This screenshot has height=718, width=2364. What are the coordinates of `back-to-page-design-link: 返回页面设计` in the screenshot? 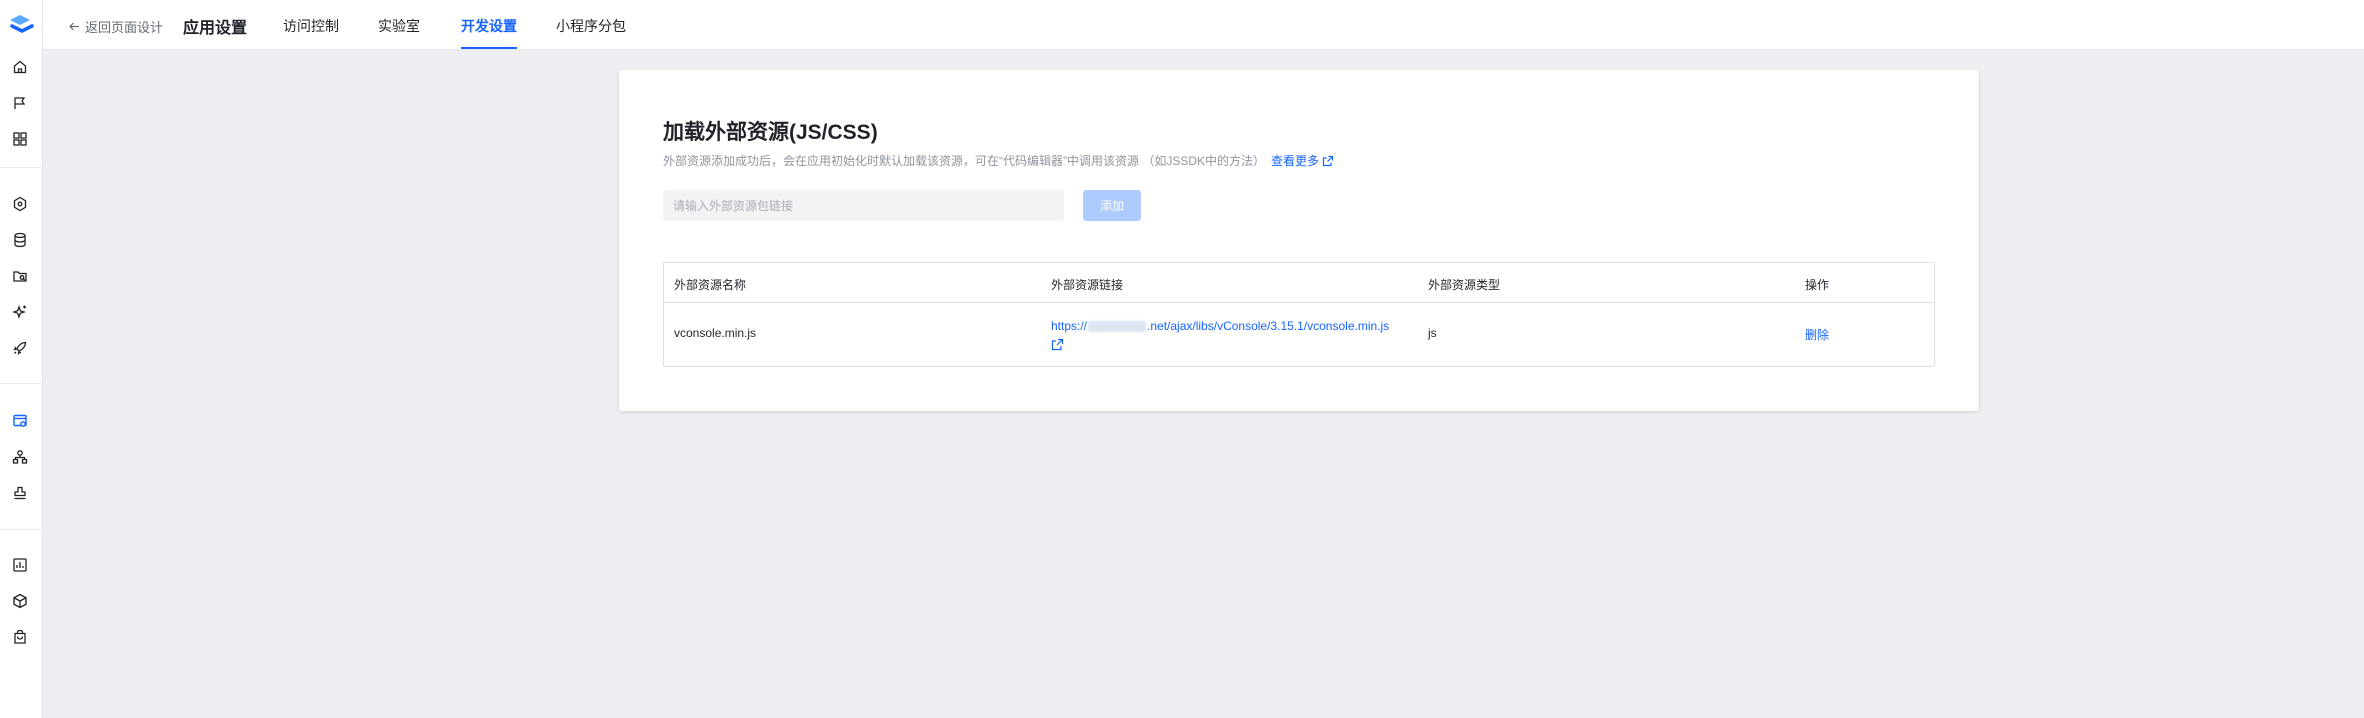 It's located at (115, 26).